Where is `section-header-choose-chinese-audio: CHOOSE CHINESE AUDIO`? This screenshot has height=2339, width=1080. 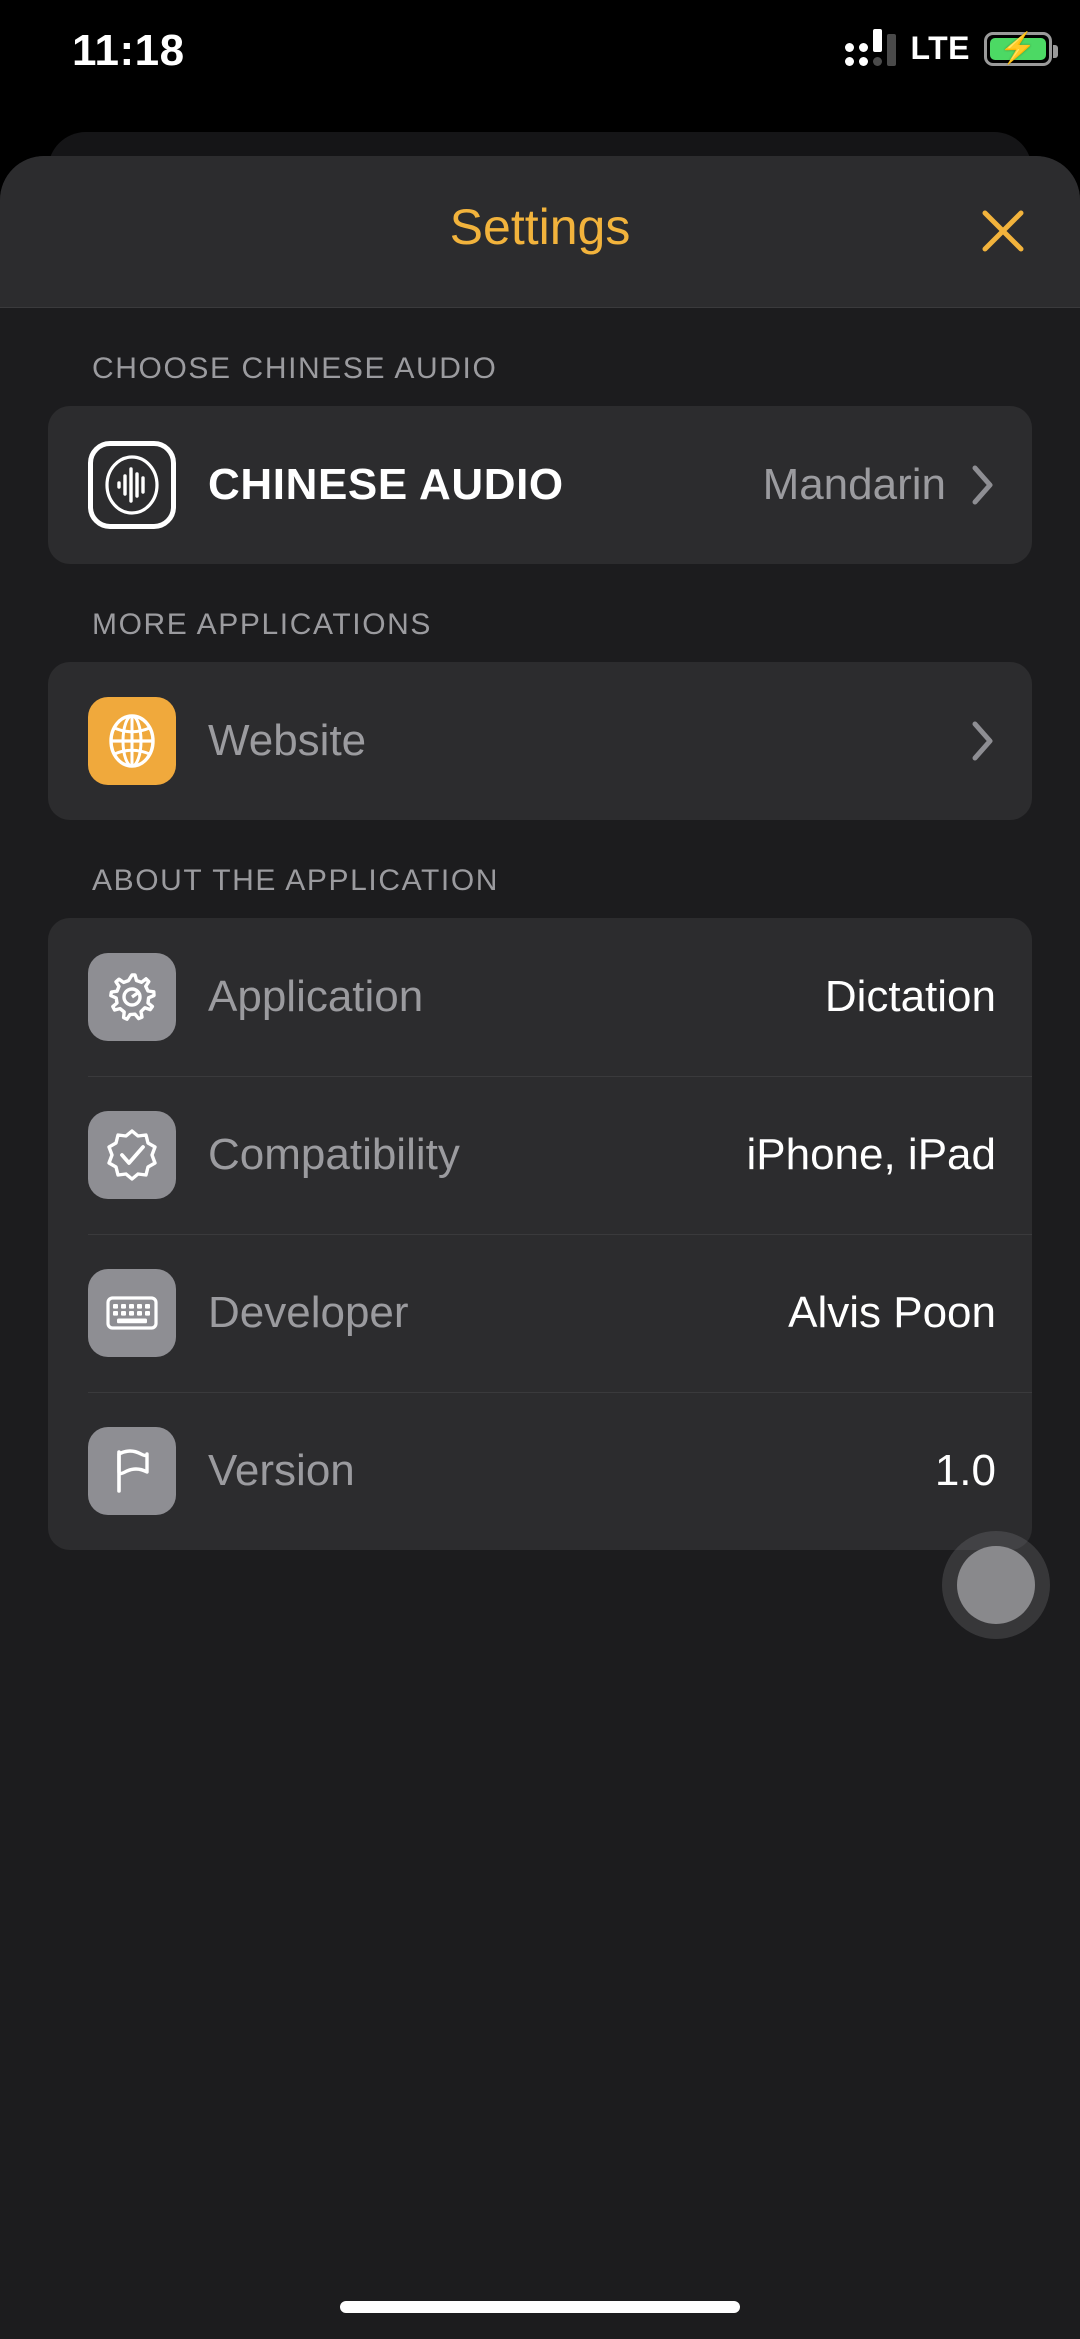 section-header-choose-chinese-audio: CHOOSE CHINESE AUDIO is located at coordinates (295, 368).